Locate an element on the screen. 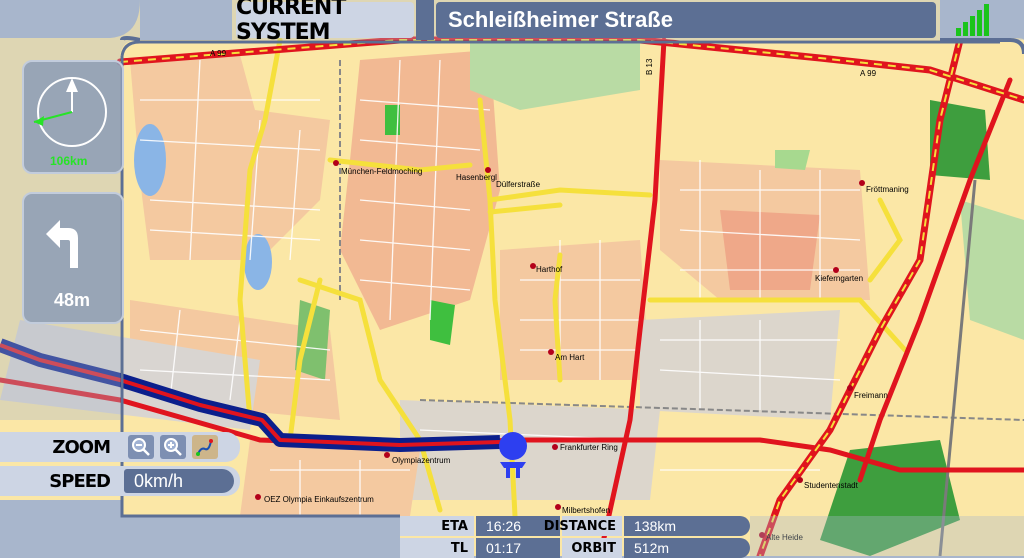 The image size is (1024, 558). orbit-label: ORBIT is located at coordinates (592, 548).